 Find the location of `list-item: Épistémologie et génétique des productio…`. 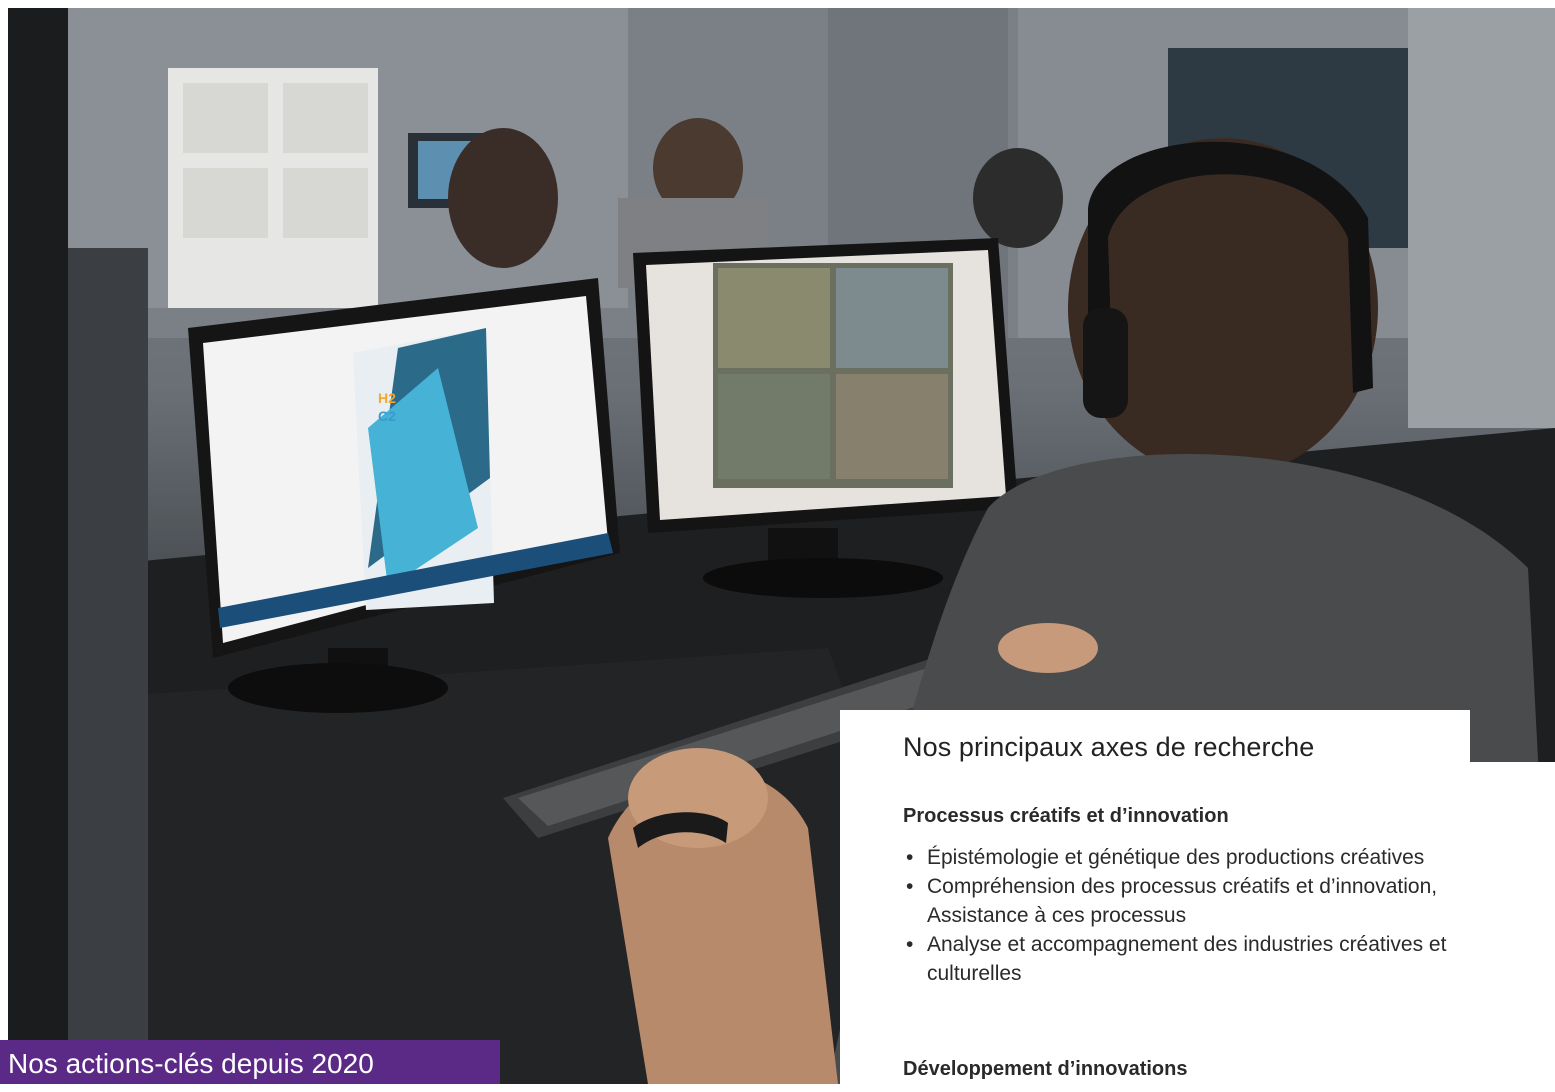

list-item: Épistémologie et génétique des productio… is located at coordinates (1183, 857).